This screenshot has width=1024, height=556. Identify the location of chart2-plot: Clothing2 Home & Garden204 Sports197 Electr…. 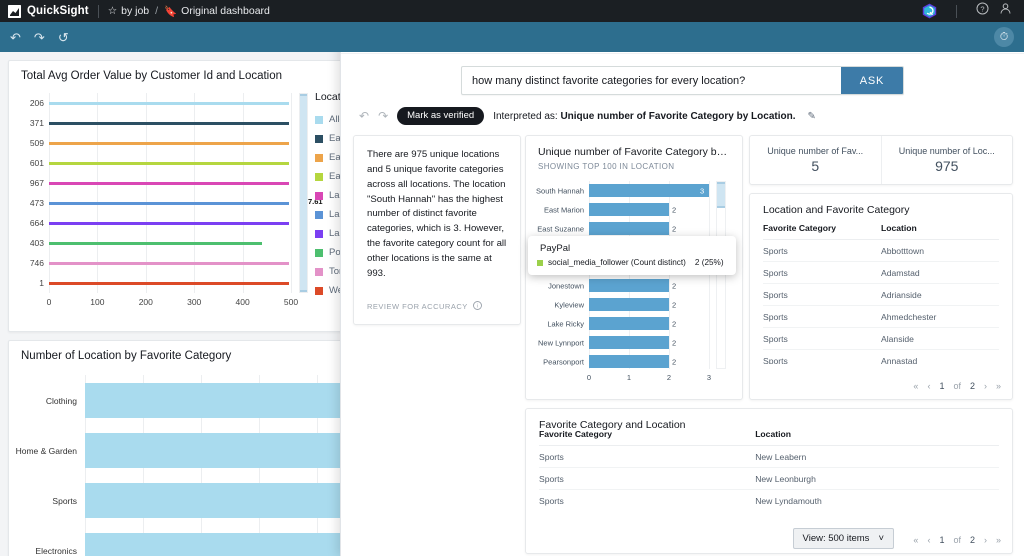
(201, 465).